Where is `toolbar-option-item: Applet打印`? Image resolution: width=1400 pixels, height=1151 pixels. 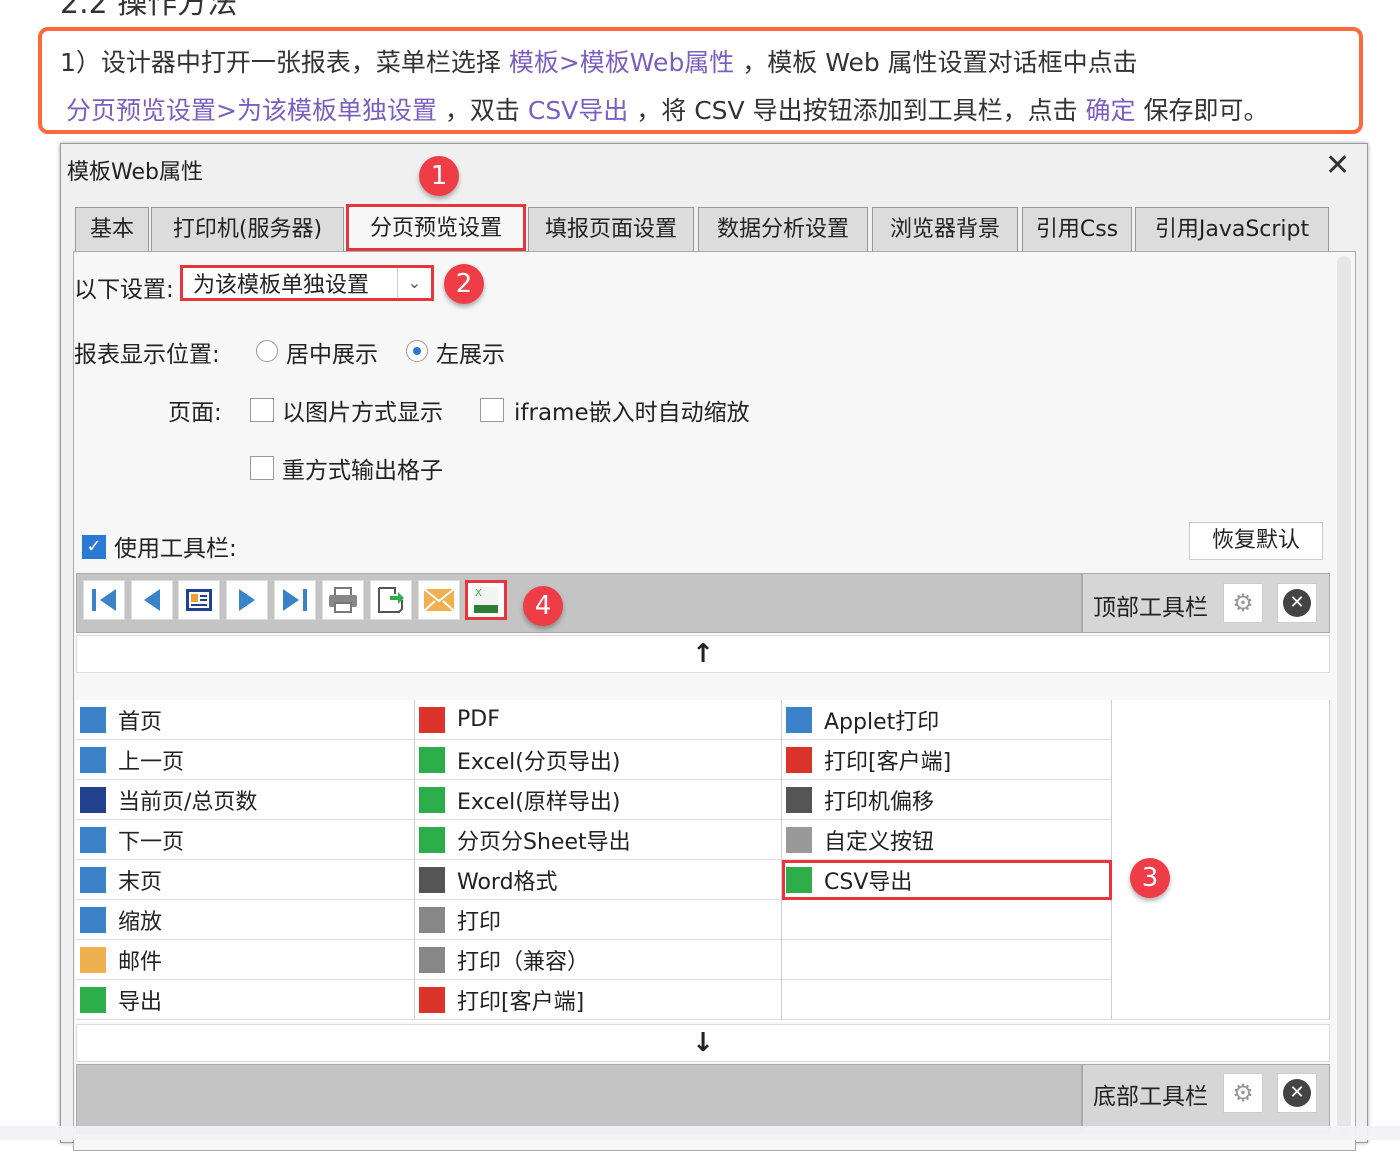
toolbar-option-item: Applet打印 is located at coordinates (947, 720).